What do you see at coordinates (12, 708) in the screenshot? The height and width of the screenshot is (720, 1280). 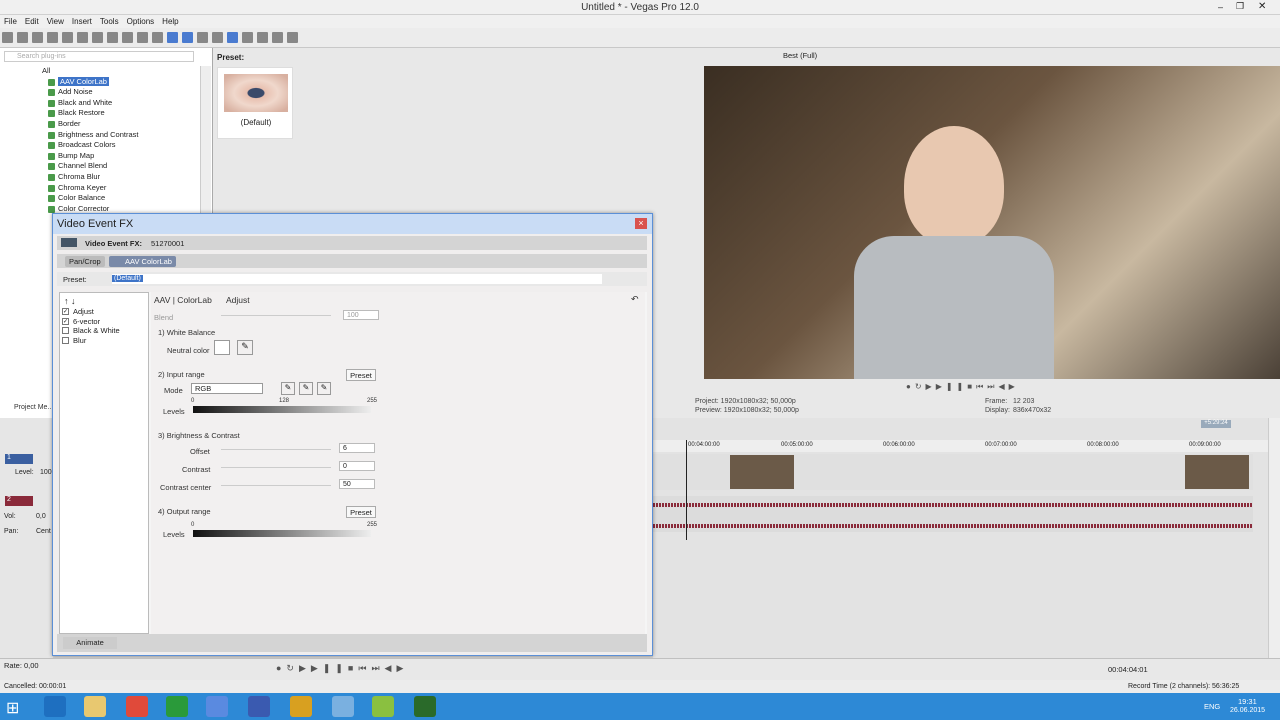 I see `start-windows-icon: ⊞` at bounding box center [12, 708].